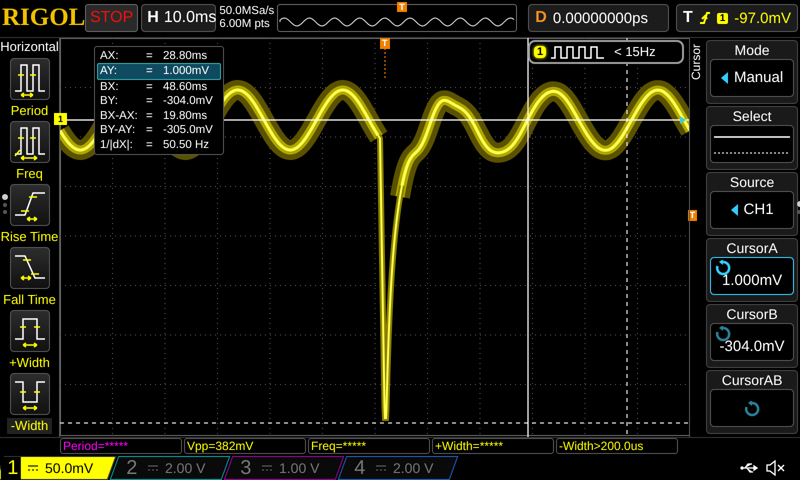 Image resolution: width=800 pixels, height=480 pixels. Describe the element at coordinates (109, 101) in the screenshot. I see `readout-label: BY:` at that location.